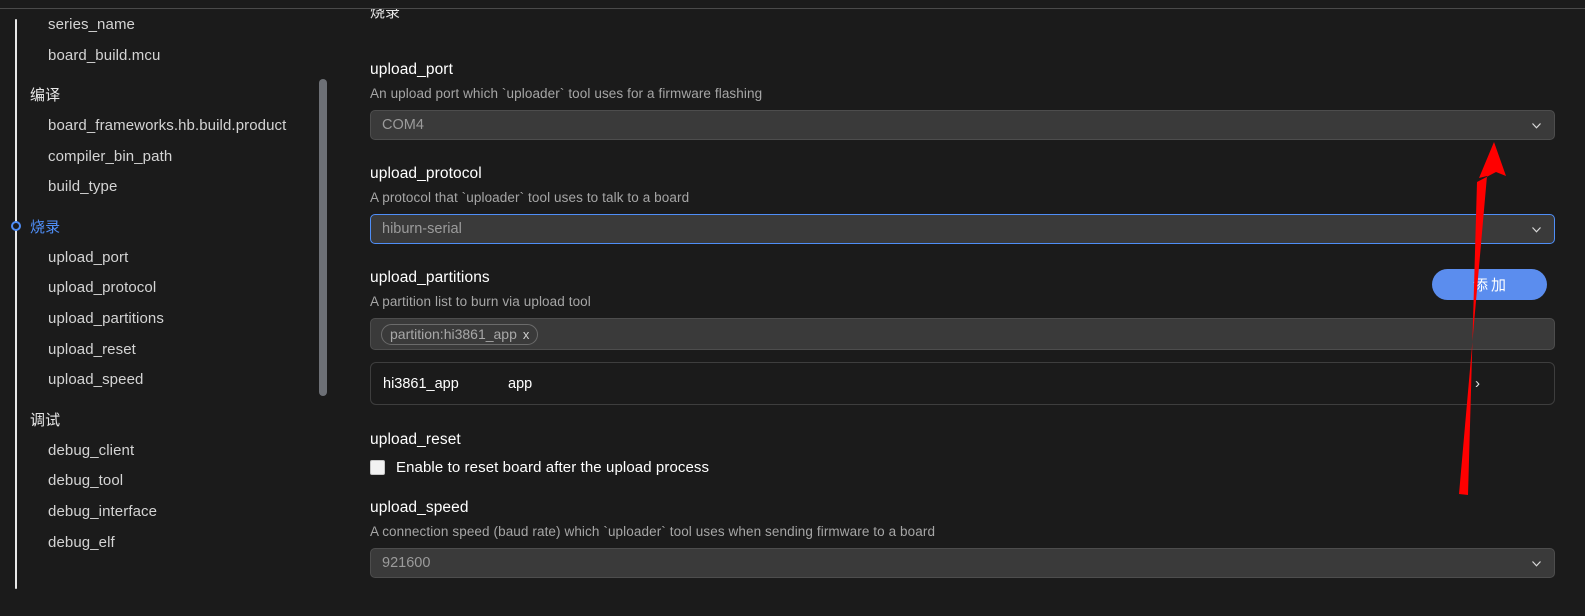 The width and height of the screenshot is (1585, 616). What do you see at coordinates (88, 257) in the screenshot?
I see `sidebar-item-label: upload_port` at bounding box center [88, 257].